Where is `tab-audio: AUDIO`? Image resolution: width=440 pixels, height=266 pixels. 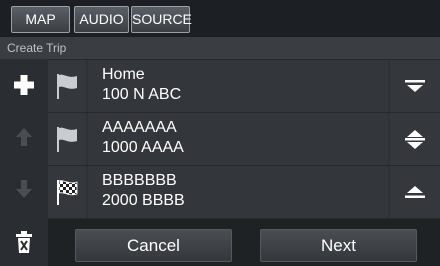 tab-audio: AUDIO is located at coordinates (101, 19).